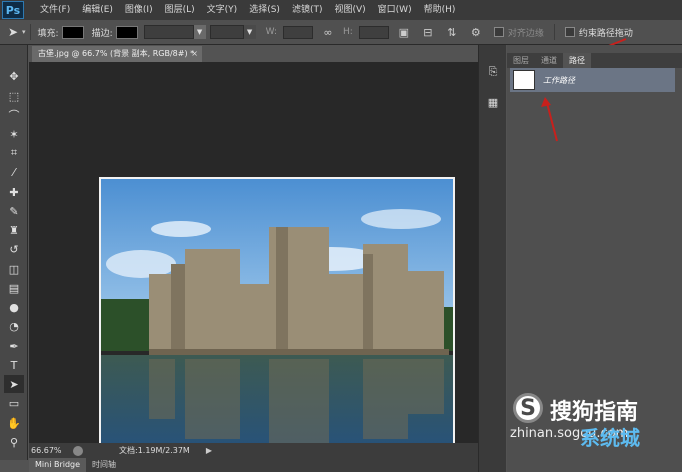 This screenshot has height=472, width=682. What do you see at coordinates (14, 230) in the screenshot?
I see `clone-stamp-tool-icon: ♜` at bounding box center [14, 230].